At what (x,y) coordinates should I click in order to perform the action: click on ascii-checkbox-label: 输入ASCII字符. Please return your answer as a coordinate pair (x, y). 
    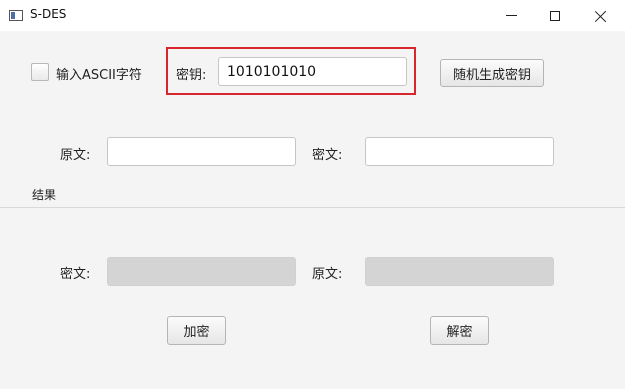
    Looking at the image, I should click on (99, 75).